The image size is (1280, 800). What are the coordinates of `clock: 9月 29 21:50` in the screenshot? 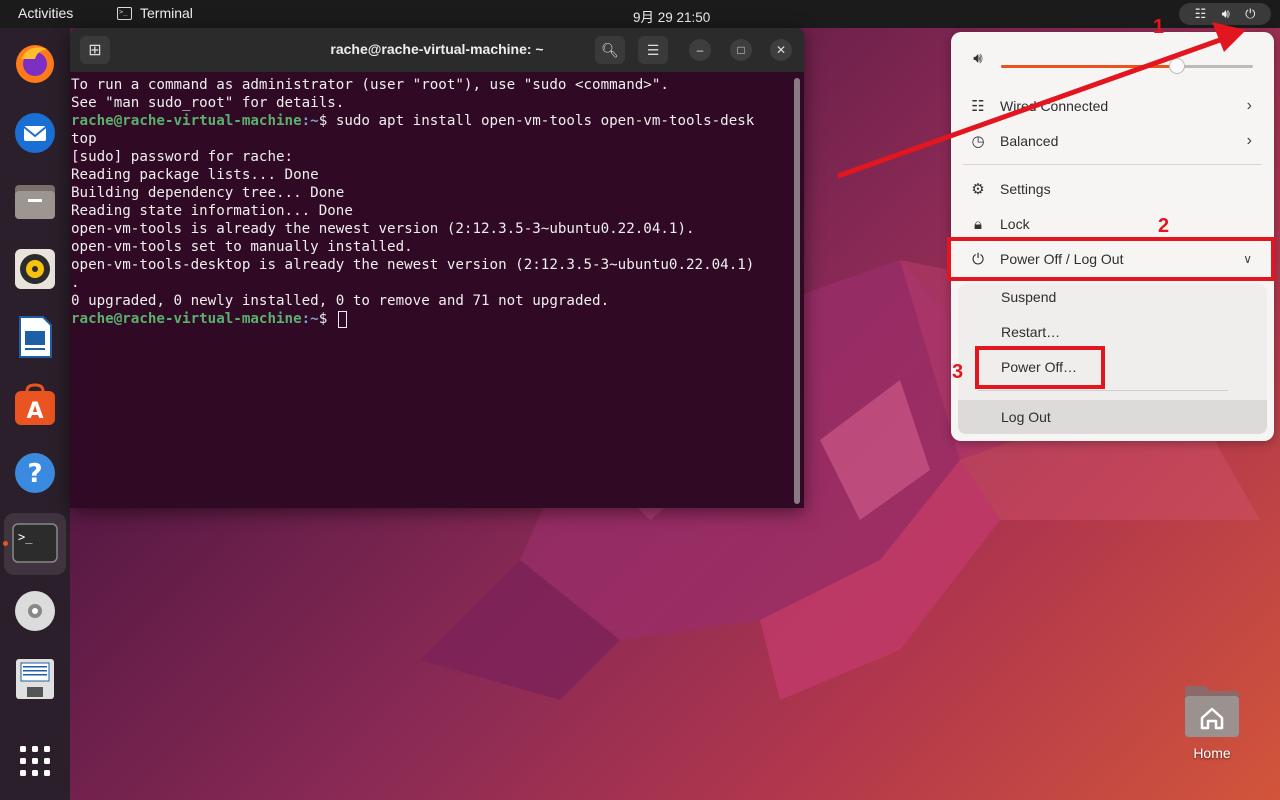 It's located at (671, 16).